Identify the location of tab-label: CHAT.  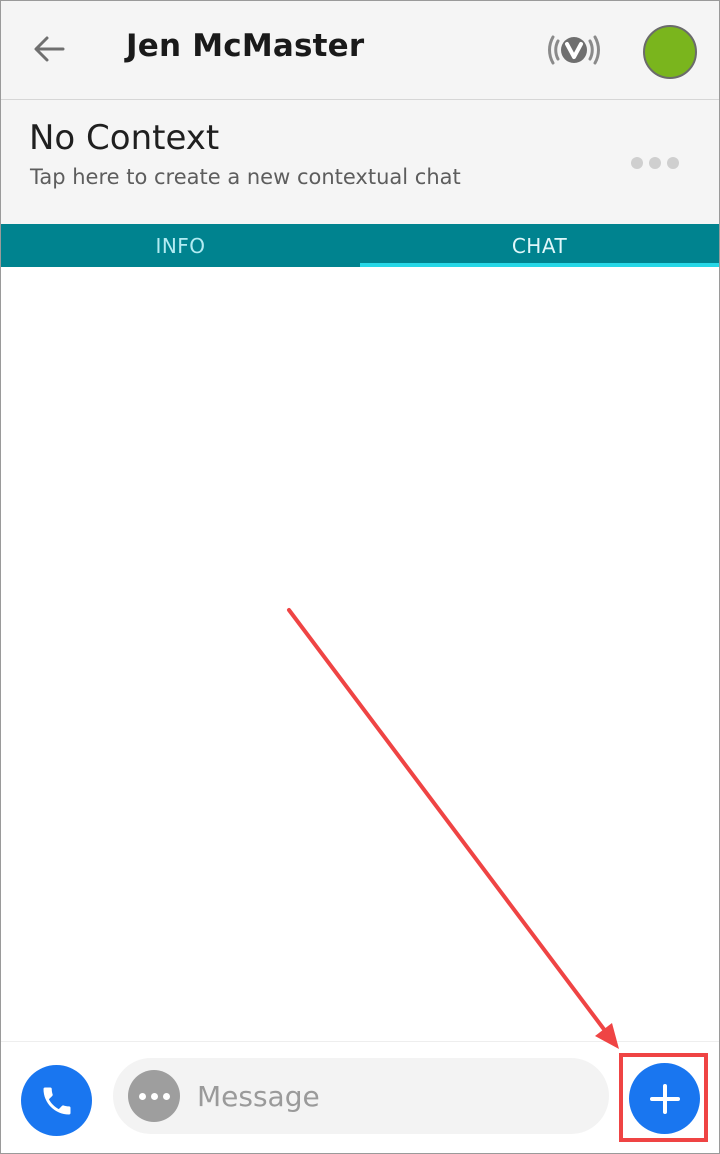
(539, 245).